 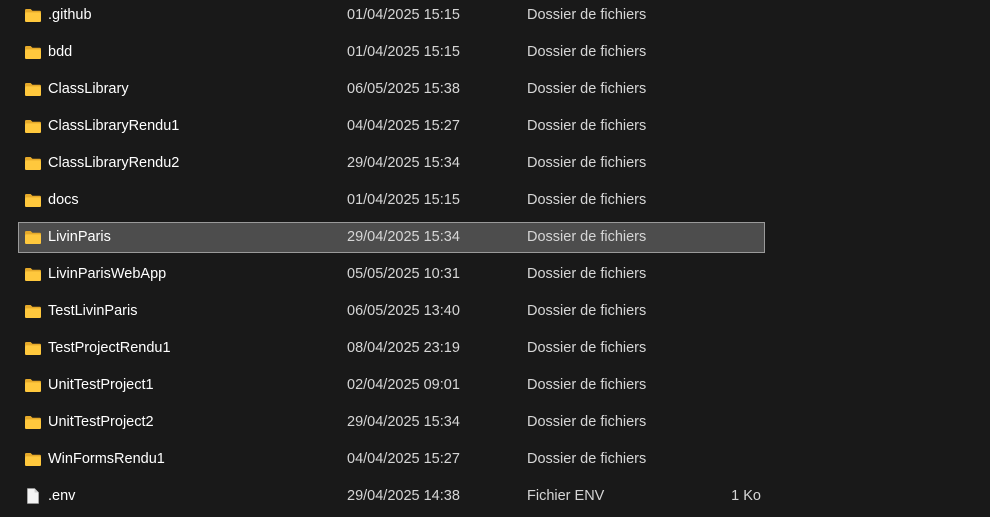 What do you see at coordinates (403, 89) in the screenshot?
I see `item-modified-date: 06/05/2025 15:38` at bounding box center [403, 89].